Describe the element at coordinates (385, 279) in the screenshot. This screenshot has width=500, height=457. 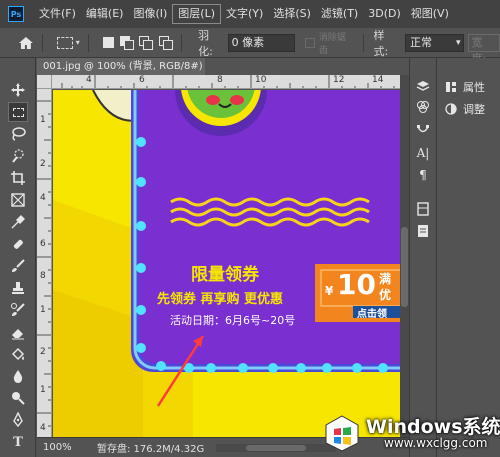
I see `coupon-side-text-1: 满` at that location.